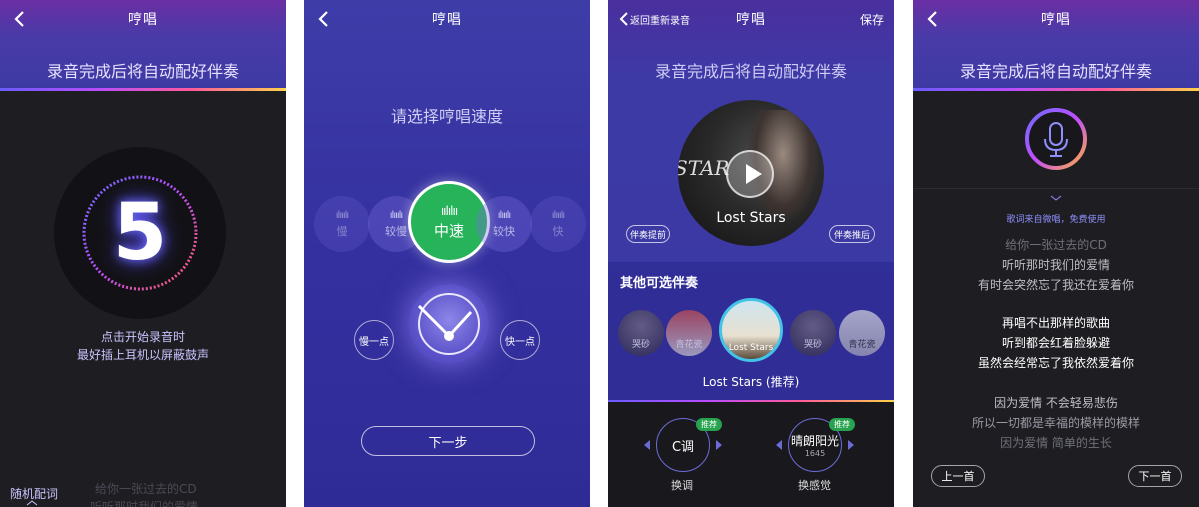 The width and height of the screenshot is (1199, 507). I want to click on back-rerecord-button: 返回重新录音, so click(654, 19).